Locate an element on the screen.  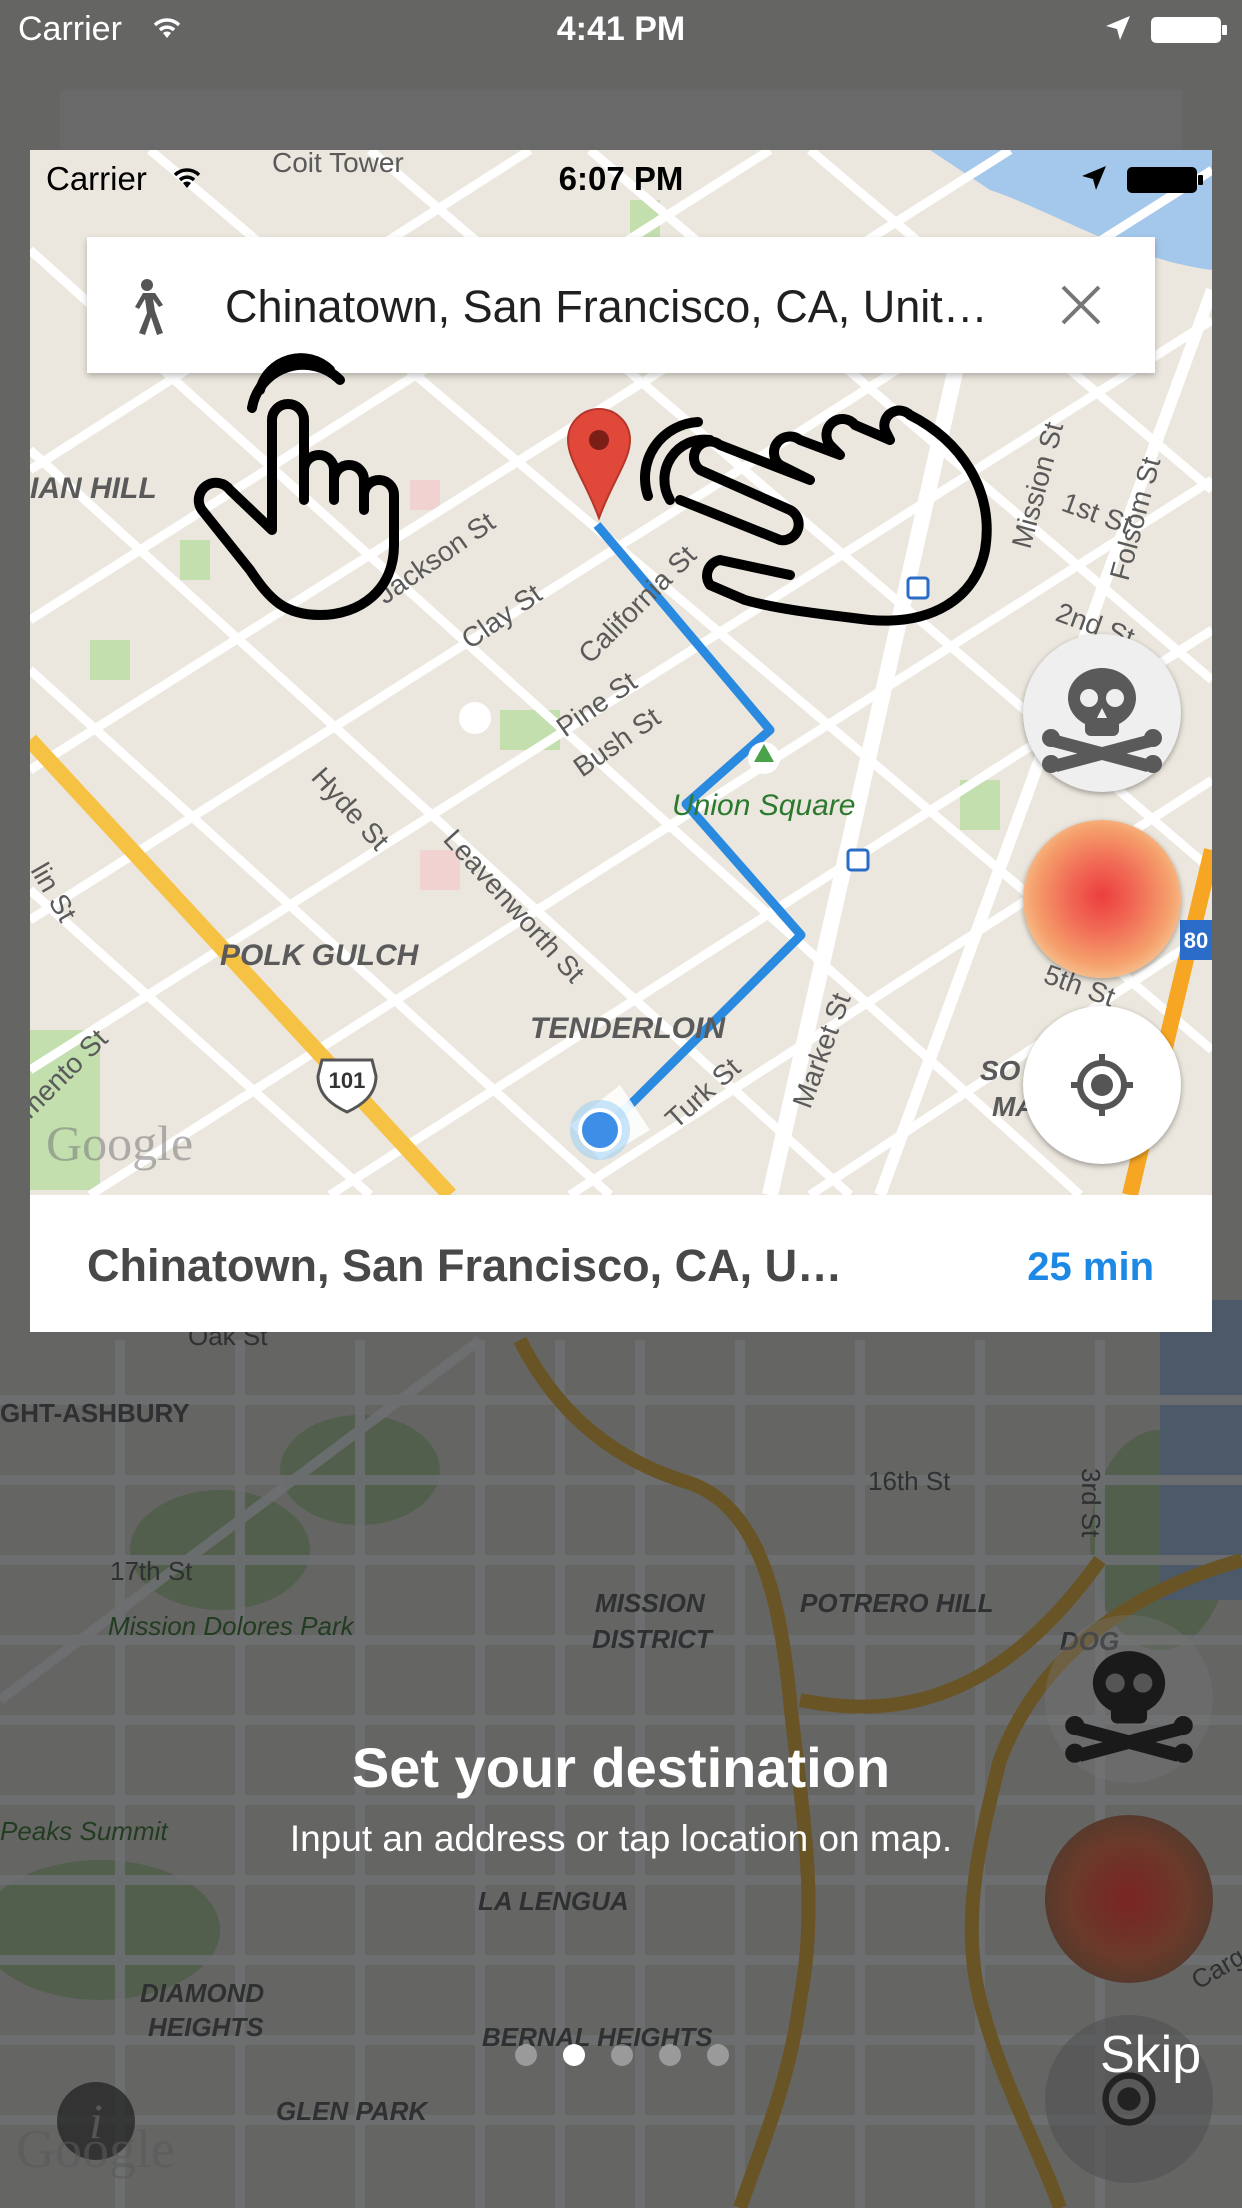
svg-text: POLK GULCH is located at coordinates (320, 955).